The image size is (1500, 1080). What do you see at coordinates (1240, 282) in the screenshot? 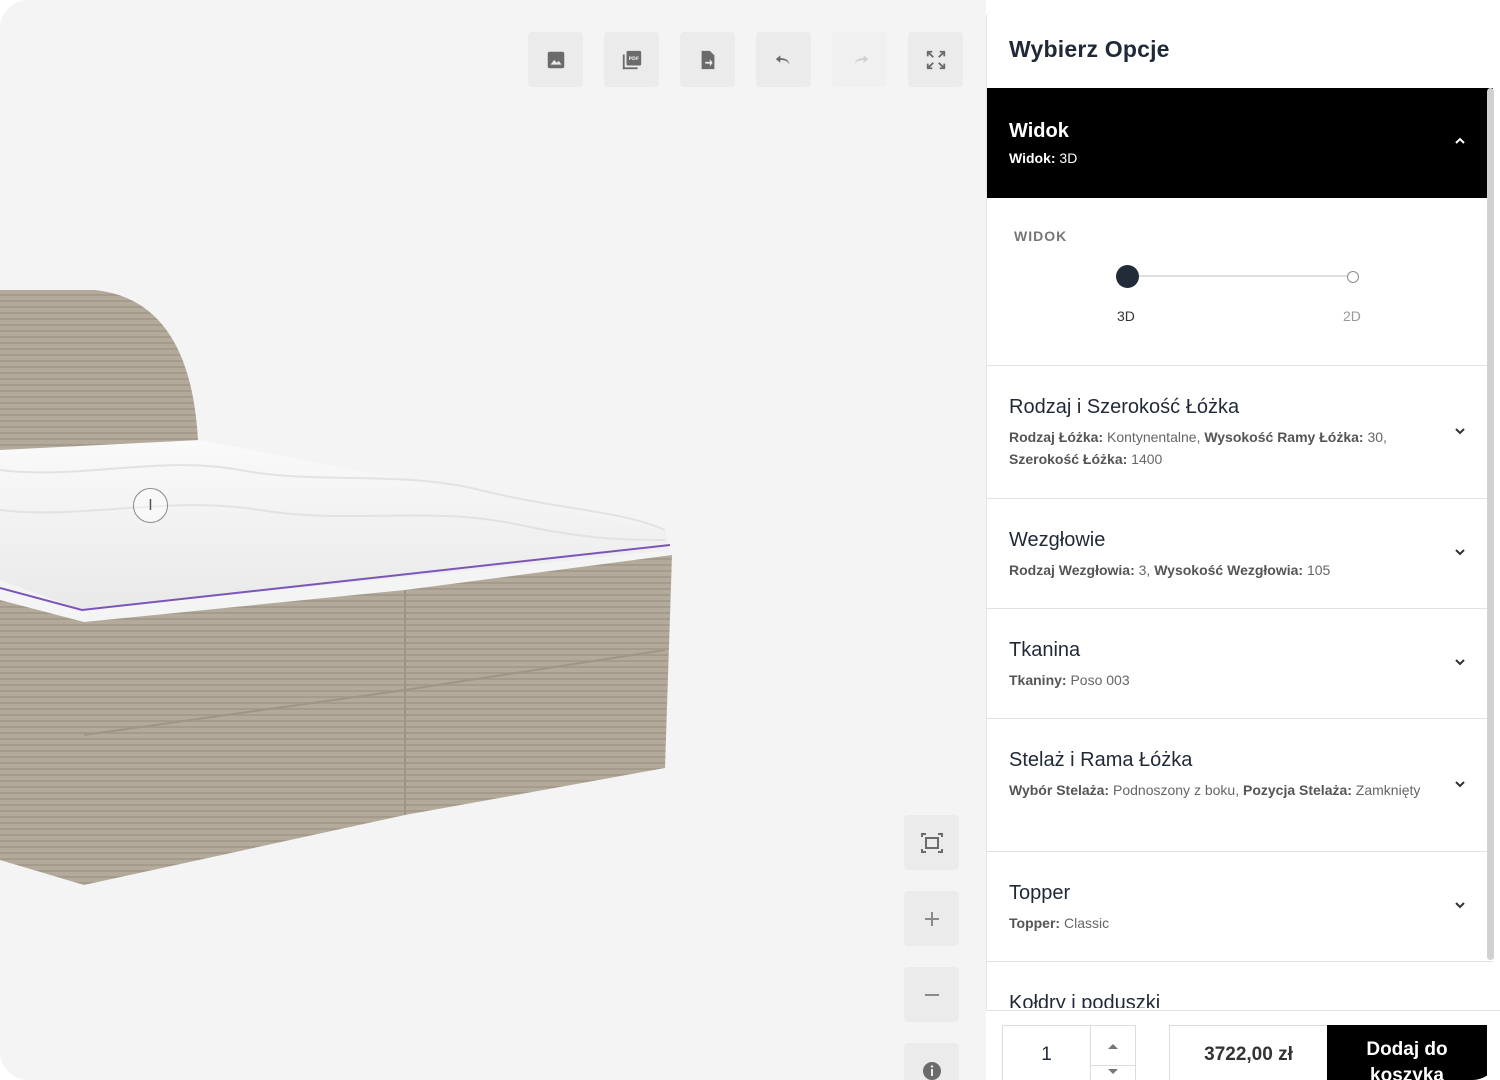
I see `view-options: WIDOK 3D 2D` at bounding box center [1240, 282].